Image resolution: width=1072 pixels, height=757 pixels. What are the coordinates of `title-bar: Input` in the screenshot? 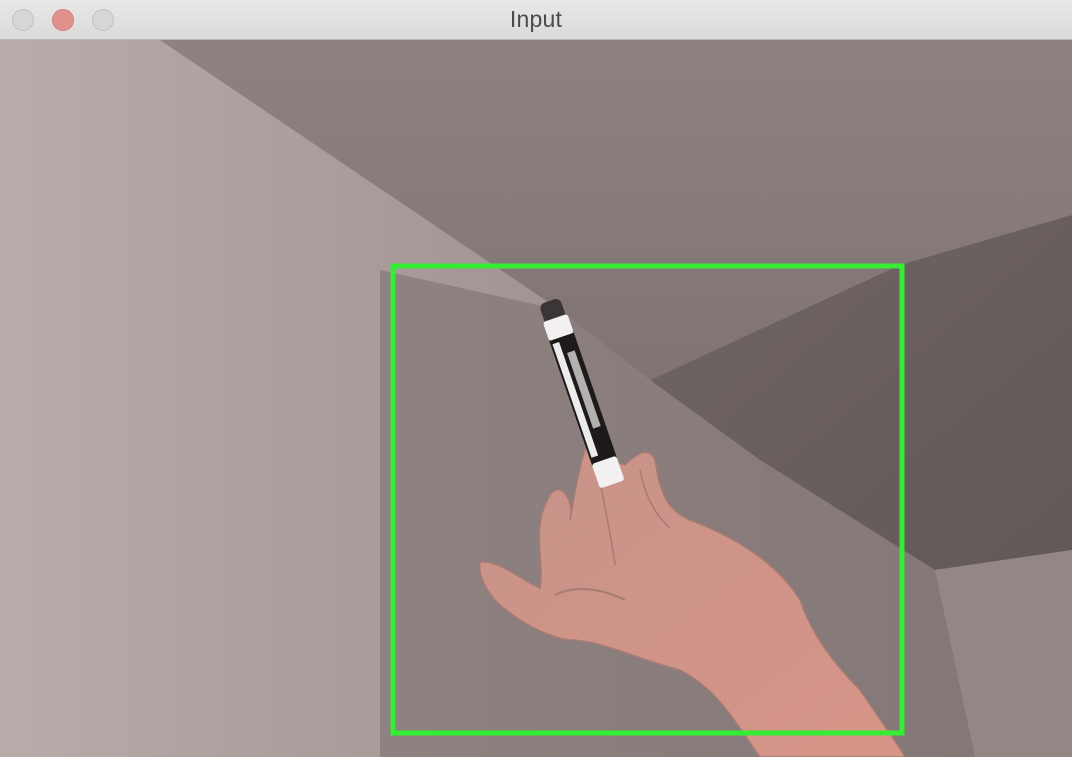 It's located at (536, 20).